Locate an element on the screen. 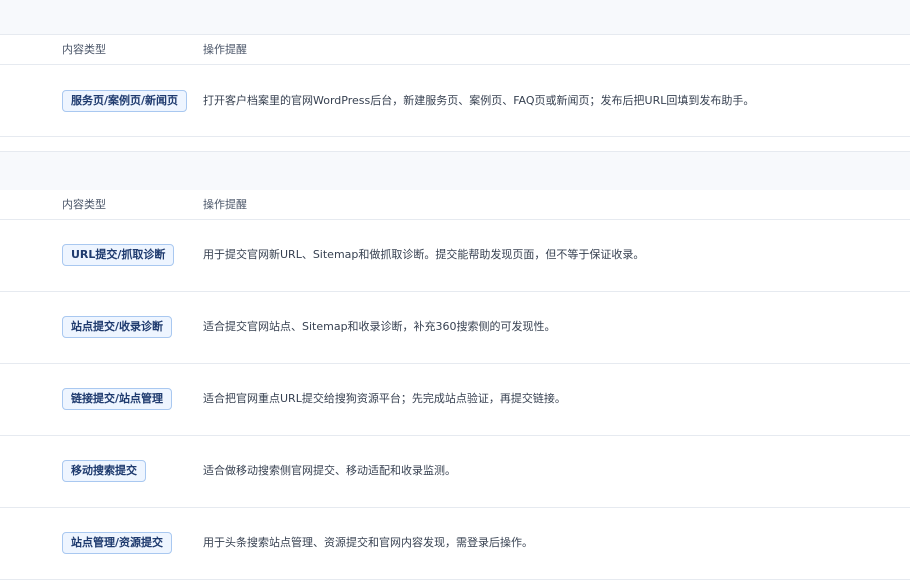 The image size is (910, 580). operation-tip-text: 适合提交官网站点、Sitemap和收录诊断，补充360搜索侧的可发现性。 is located at coordinates (379, 326).